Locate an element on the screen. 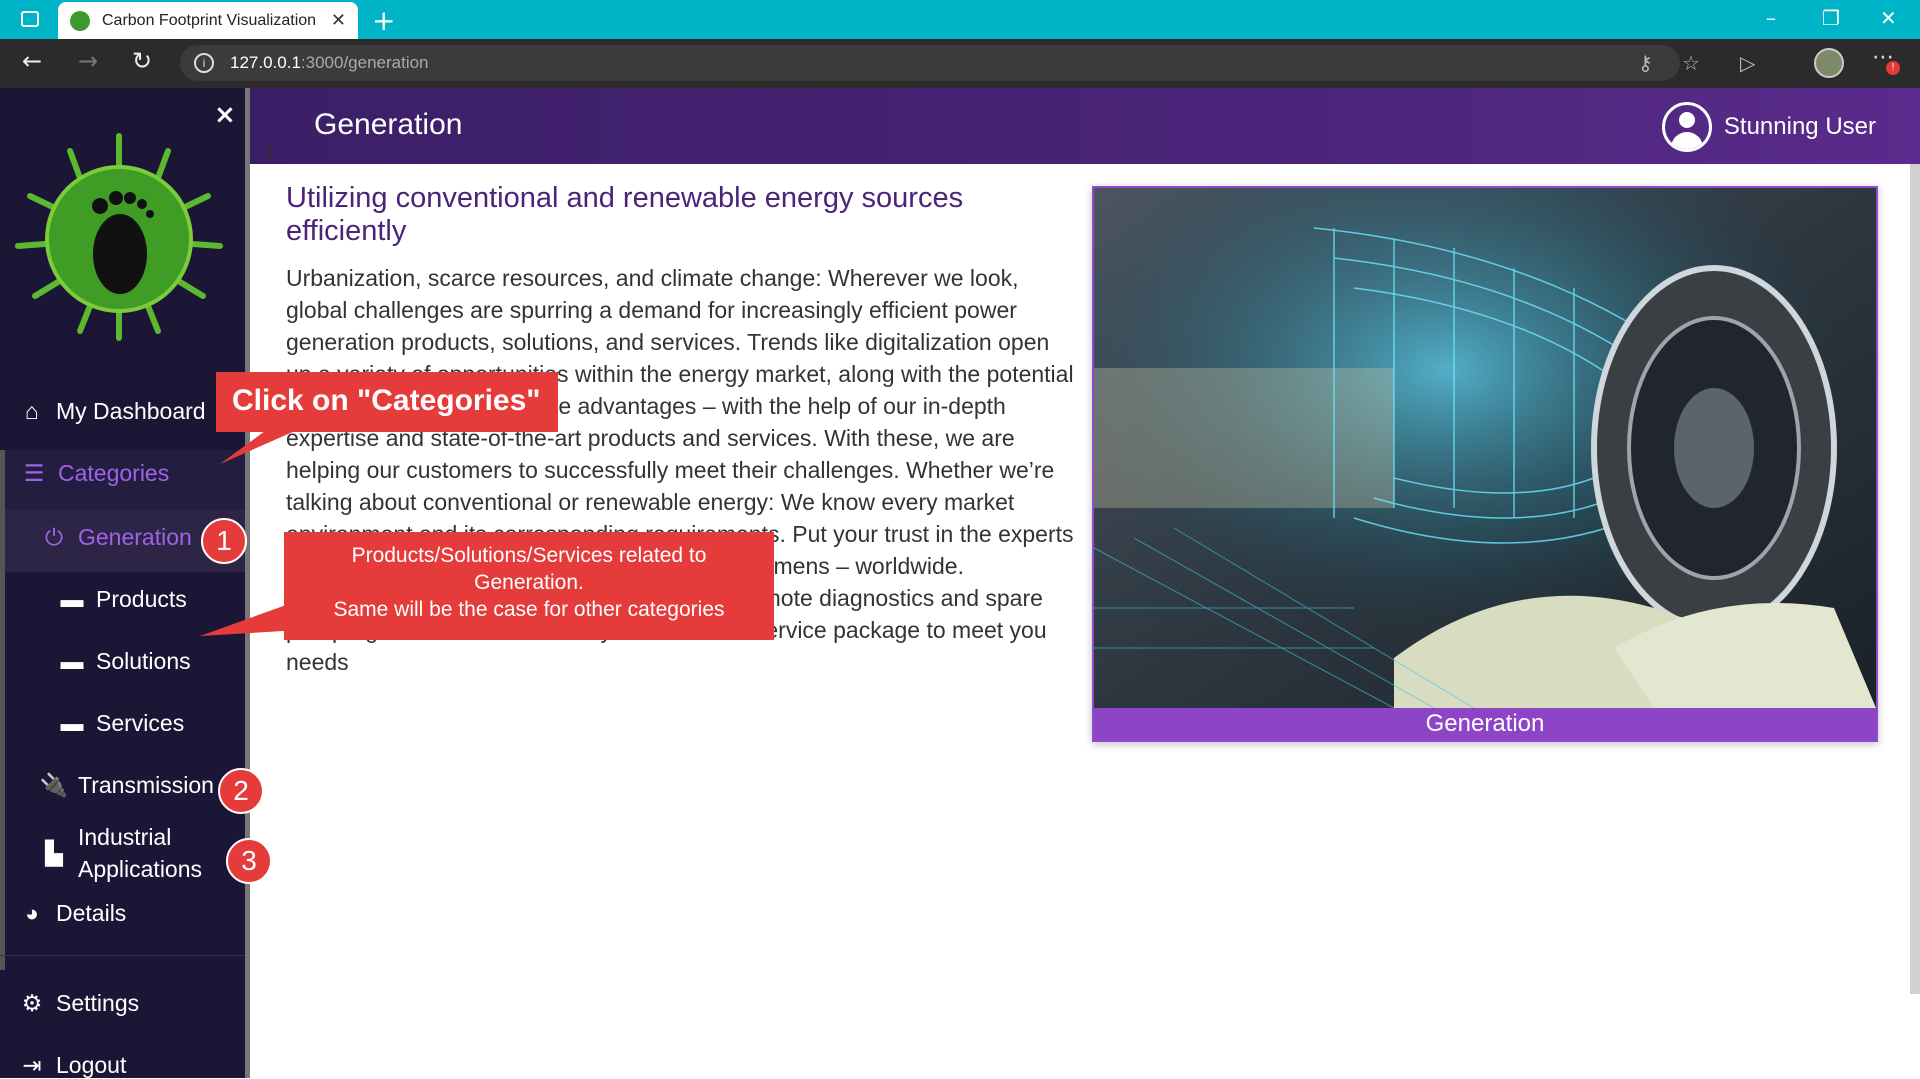 The width and height of the screenshot is (1920, 1079). plug-icon: 🔌 is located at coordinates (54, 785).